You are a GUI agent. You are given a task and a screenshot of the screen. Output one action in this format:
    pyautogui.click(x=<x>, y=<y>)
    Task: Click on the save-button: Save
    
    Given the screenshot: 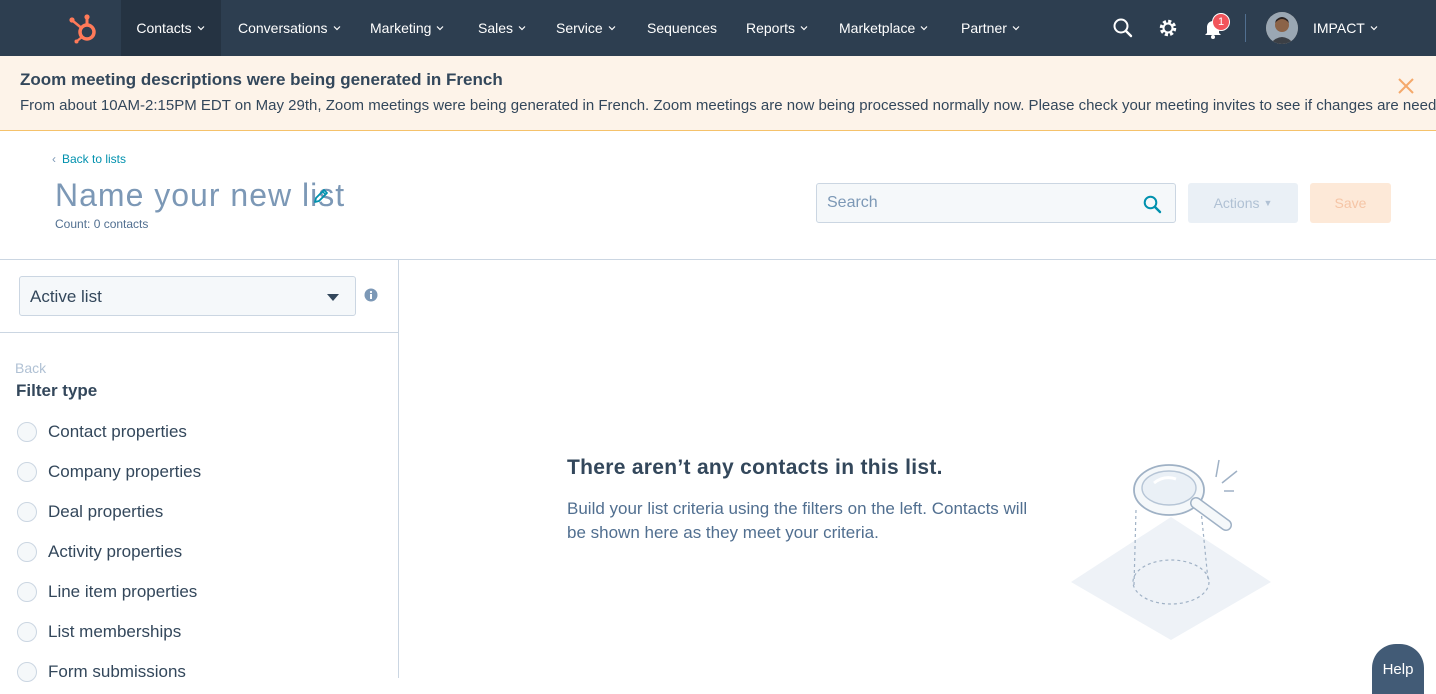 What is the action you would take?
    pyautogui.click(x=1350, y=203)
    